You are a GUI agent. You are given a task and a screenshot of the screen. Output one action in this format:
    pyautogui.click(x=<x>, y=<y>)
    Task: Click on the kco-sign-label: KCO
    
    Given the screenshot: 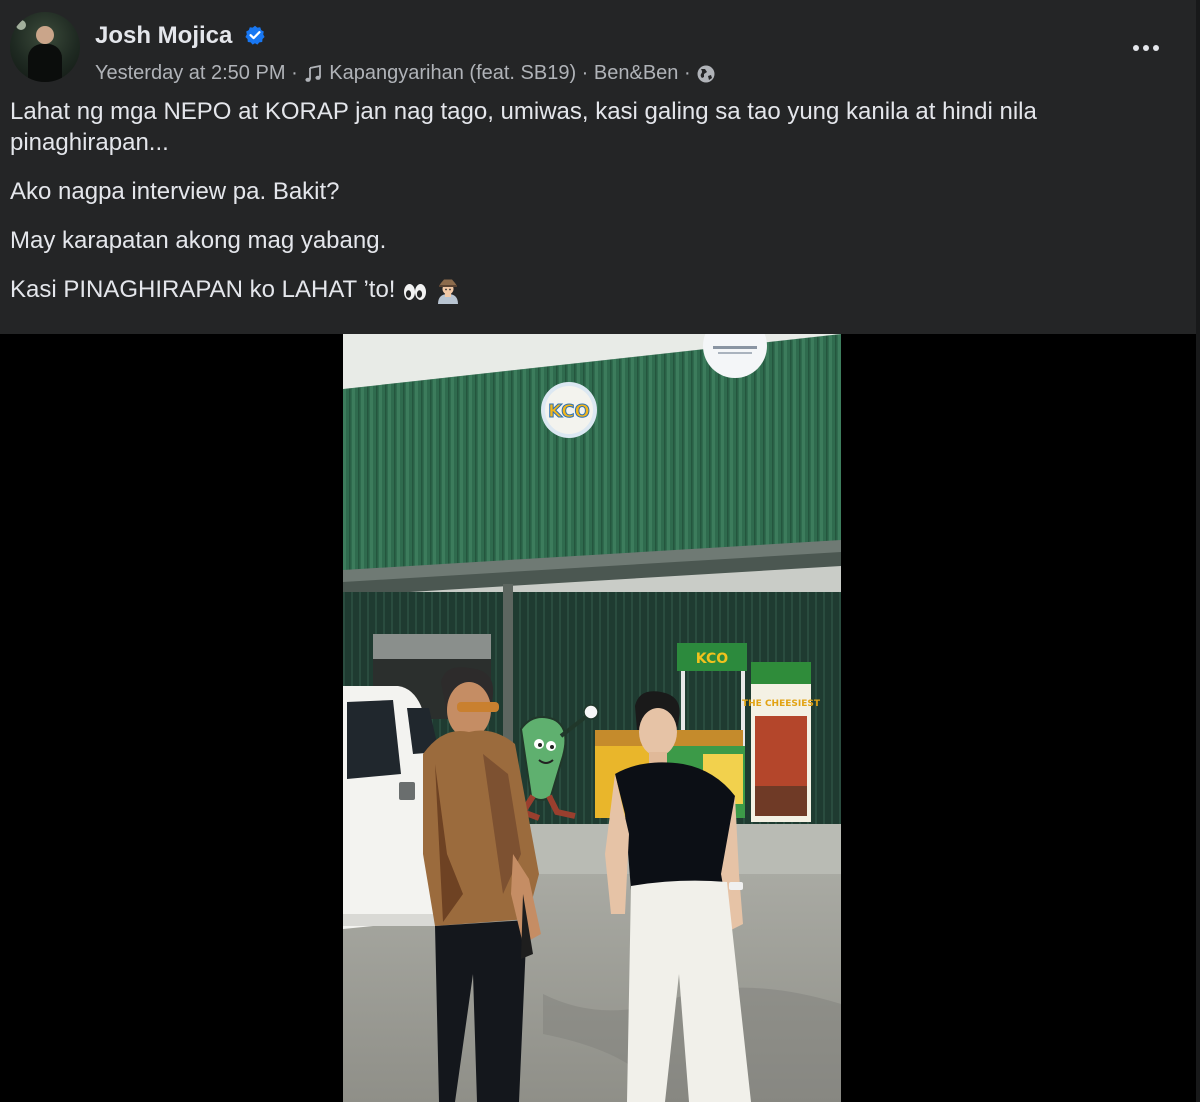 What is the action you would take?
    pyautogui.click(x=569, y=411)
    